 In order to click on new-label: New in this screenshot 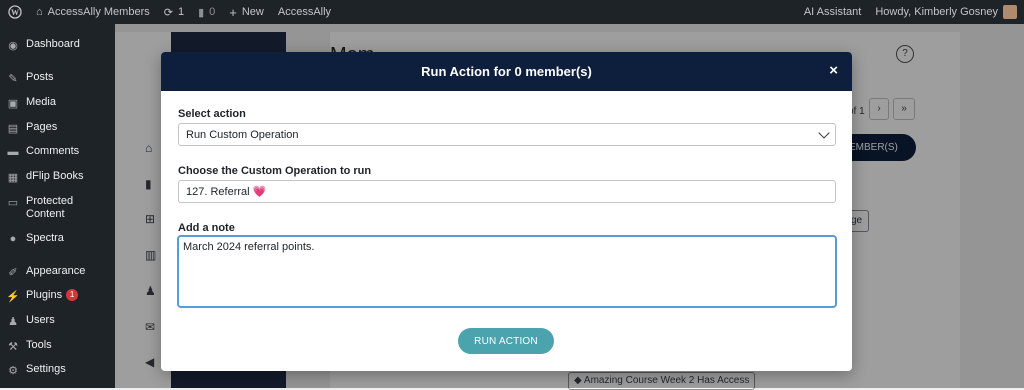, I will do `click(252, 12)`.